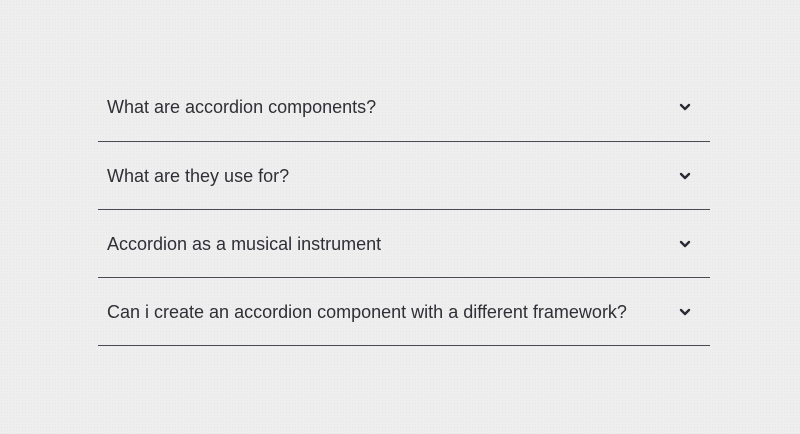  I want to click on accordion-question: What are they use for?, so click(198, 175).